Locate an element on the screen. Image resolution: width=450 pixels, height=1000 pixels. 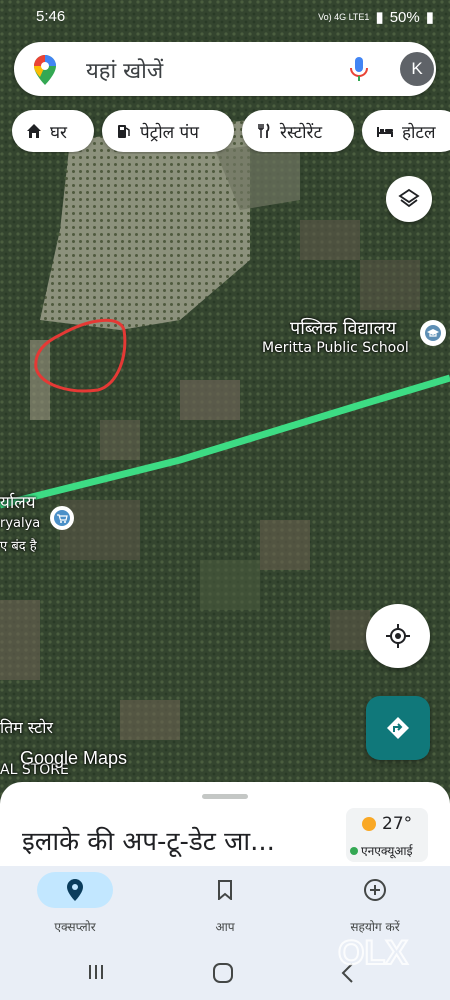
google-maps-logo: Google Maps is located at coordinates (74, 758).